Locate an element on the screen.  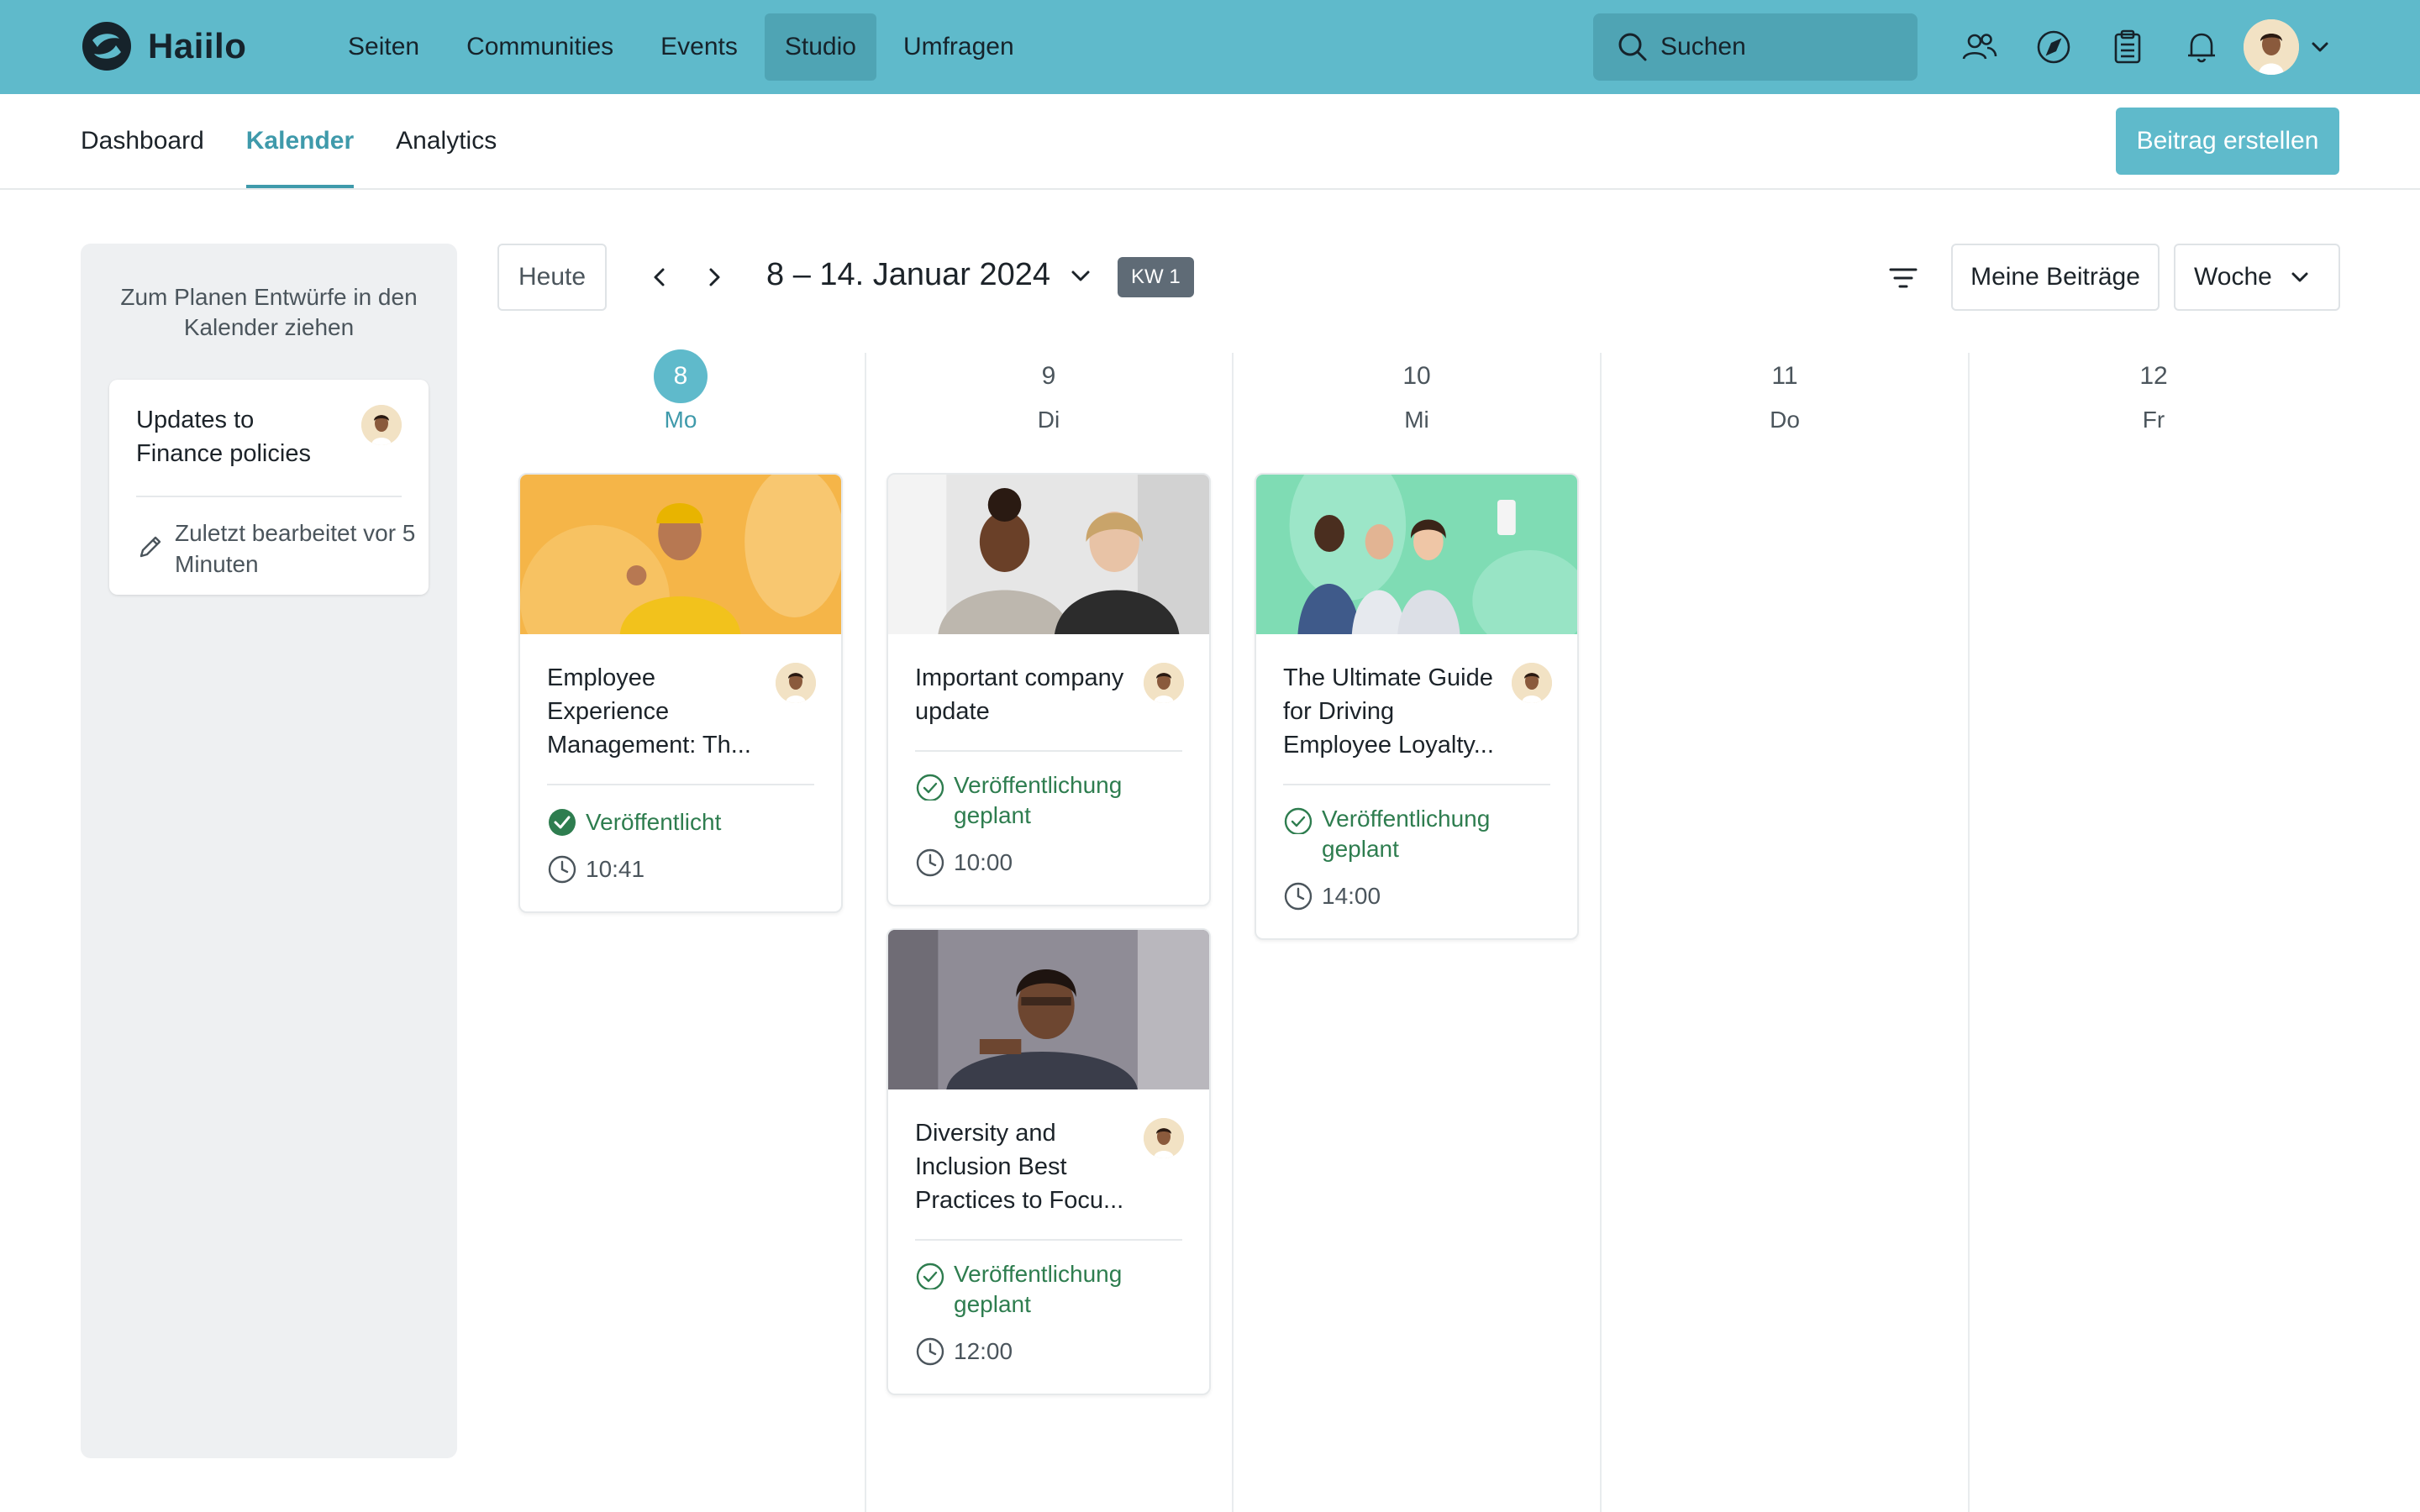
post-time: 14:00 is located at coordinates (1332, 896).